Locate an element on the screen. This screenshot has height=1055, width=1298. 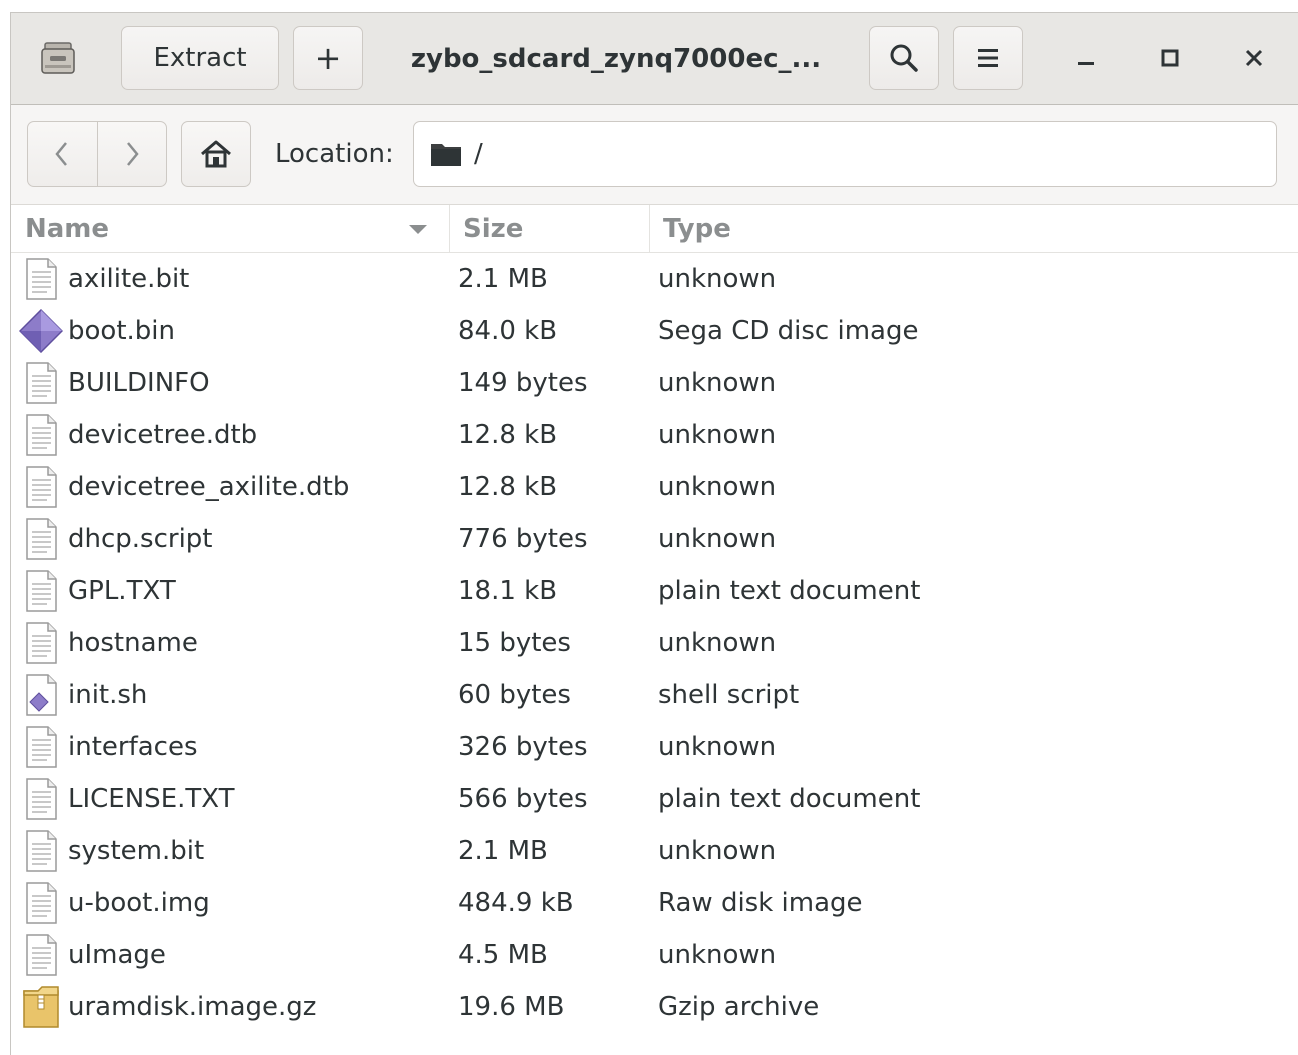
maximize-icon is located at coordinates (1170, 58).